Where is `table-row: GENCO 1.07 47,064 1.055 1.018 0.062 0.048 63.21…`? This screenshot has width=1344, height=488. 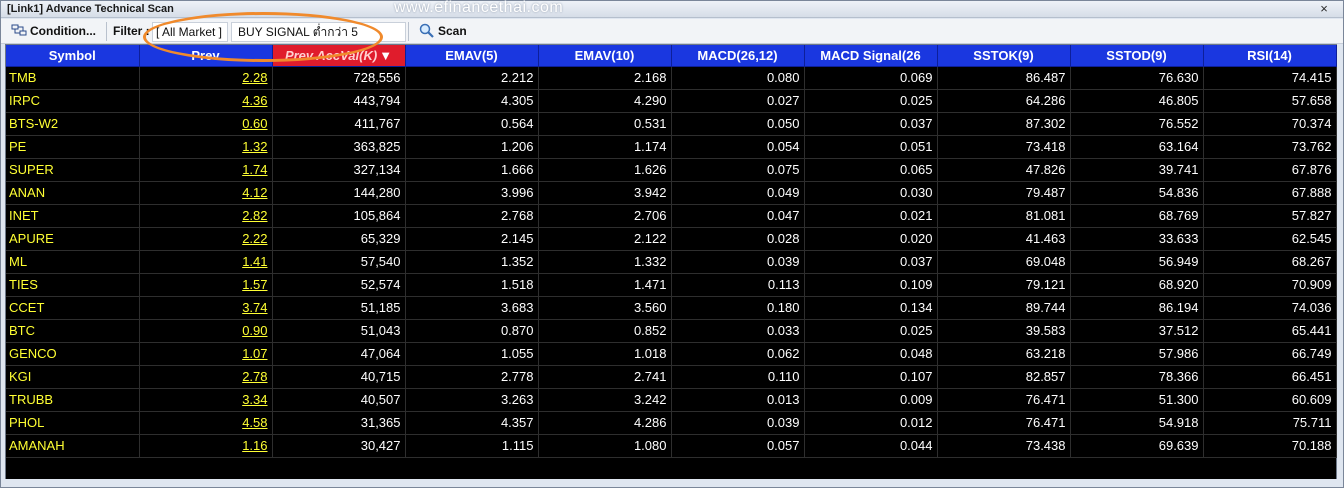 table-row: GENCO 1.07 47,064 1.055 1.018 0.062 0.048 63.21… is located at coordinates (671, 354).